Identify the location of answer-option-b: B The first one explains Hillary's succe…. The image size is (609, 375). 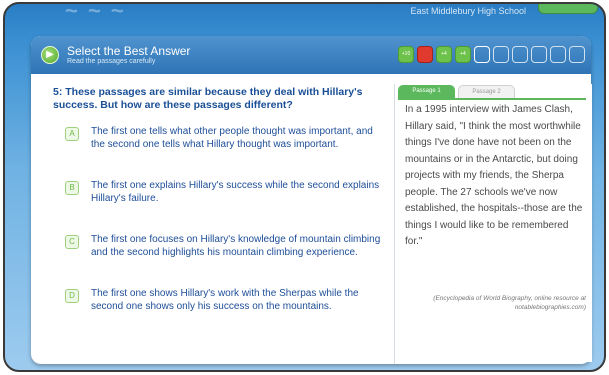
(230, 207).